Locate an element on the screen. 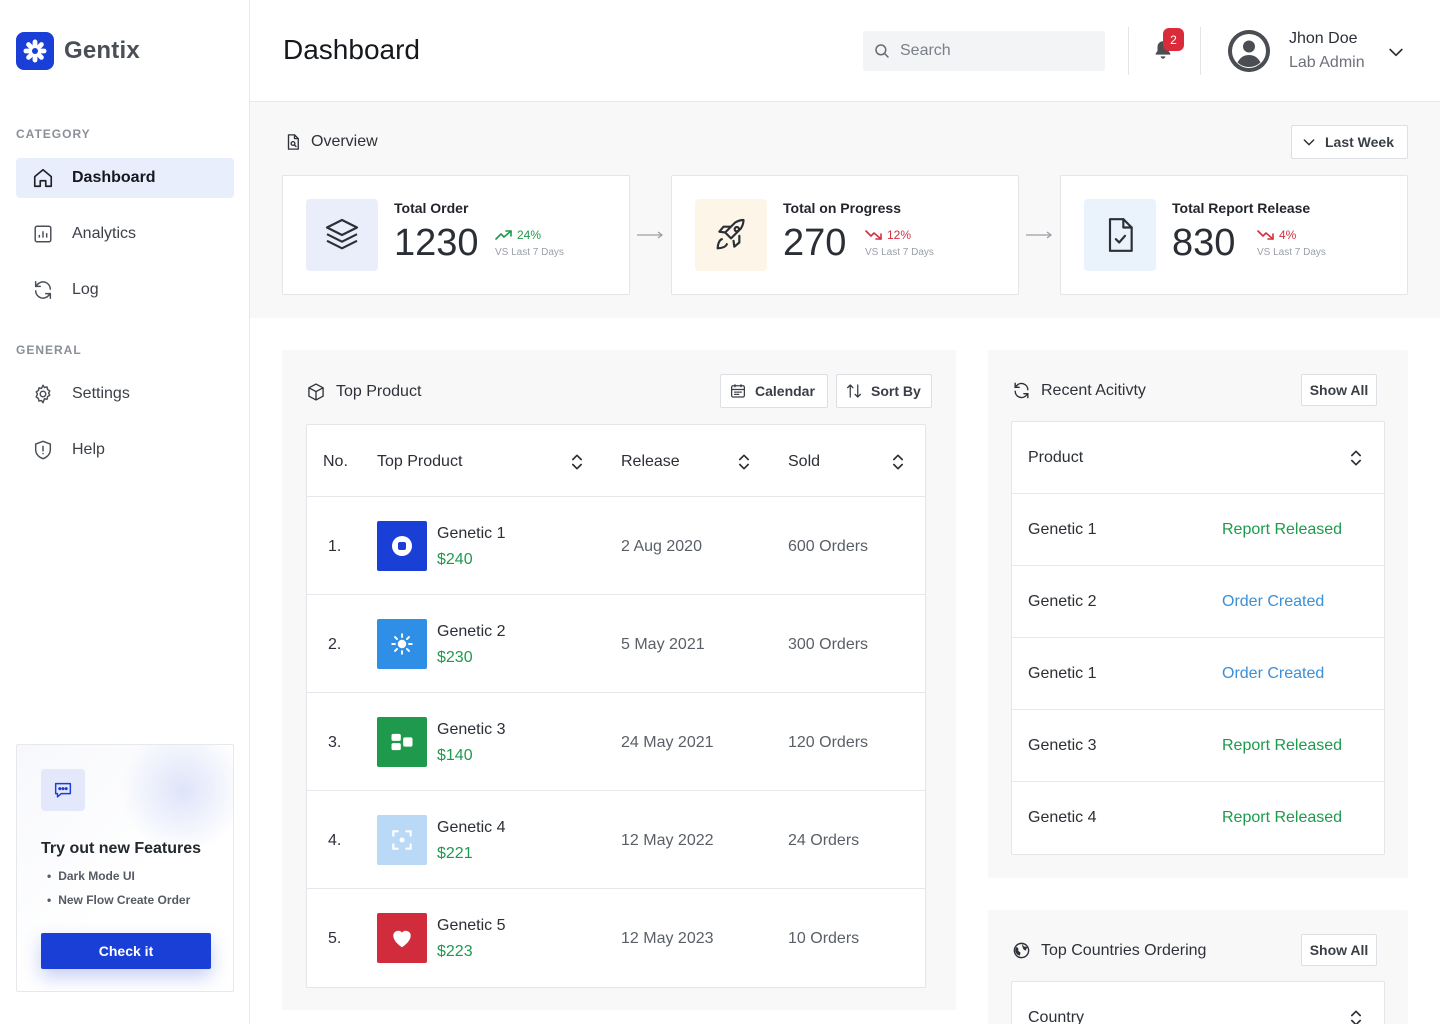  brand: Gentix is located at coordinates (78, 51).